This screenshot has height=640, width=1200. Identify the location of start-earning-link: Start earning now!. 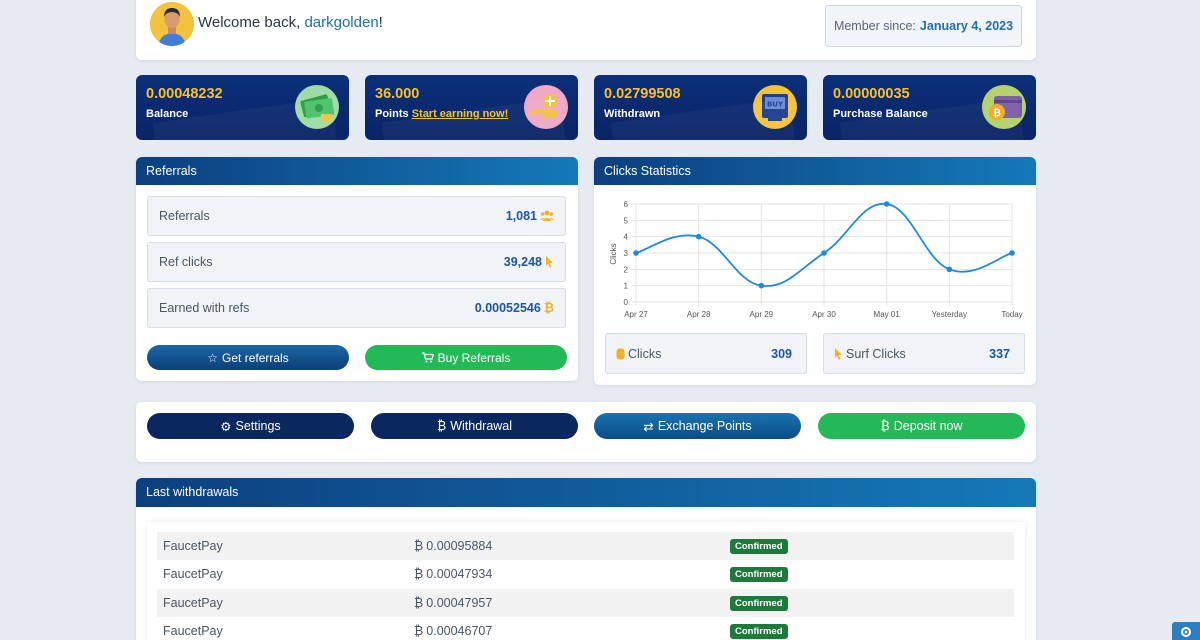
(460, 114).